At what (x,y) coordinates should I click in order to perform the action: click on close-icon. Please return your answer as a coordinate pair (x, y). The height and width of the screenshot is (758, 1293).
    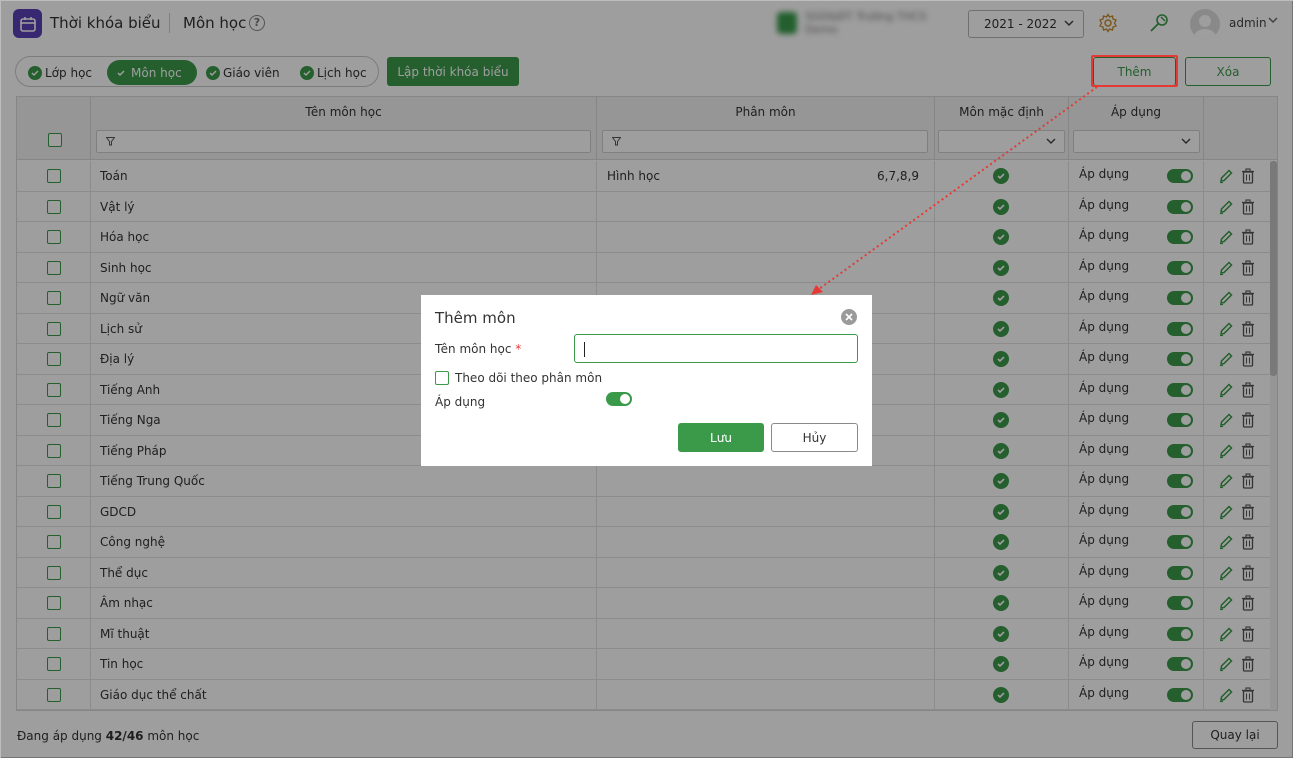
    Looking at the image, I should click on (849, 317).